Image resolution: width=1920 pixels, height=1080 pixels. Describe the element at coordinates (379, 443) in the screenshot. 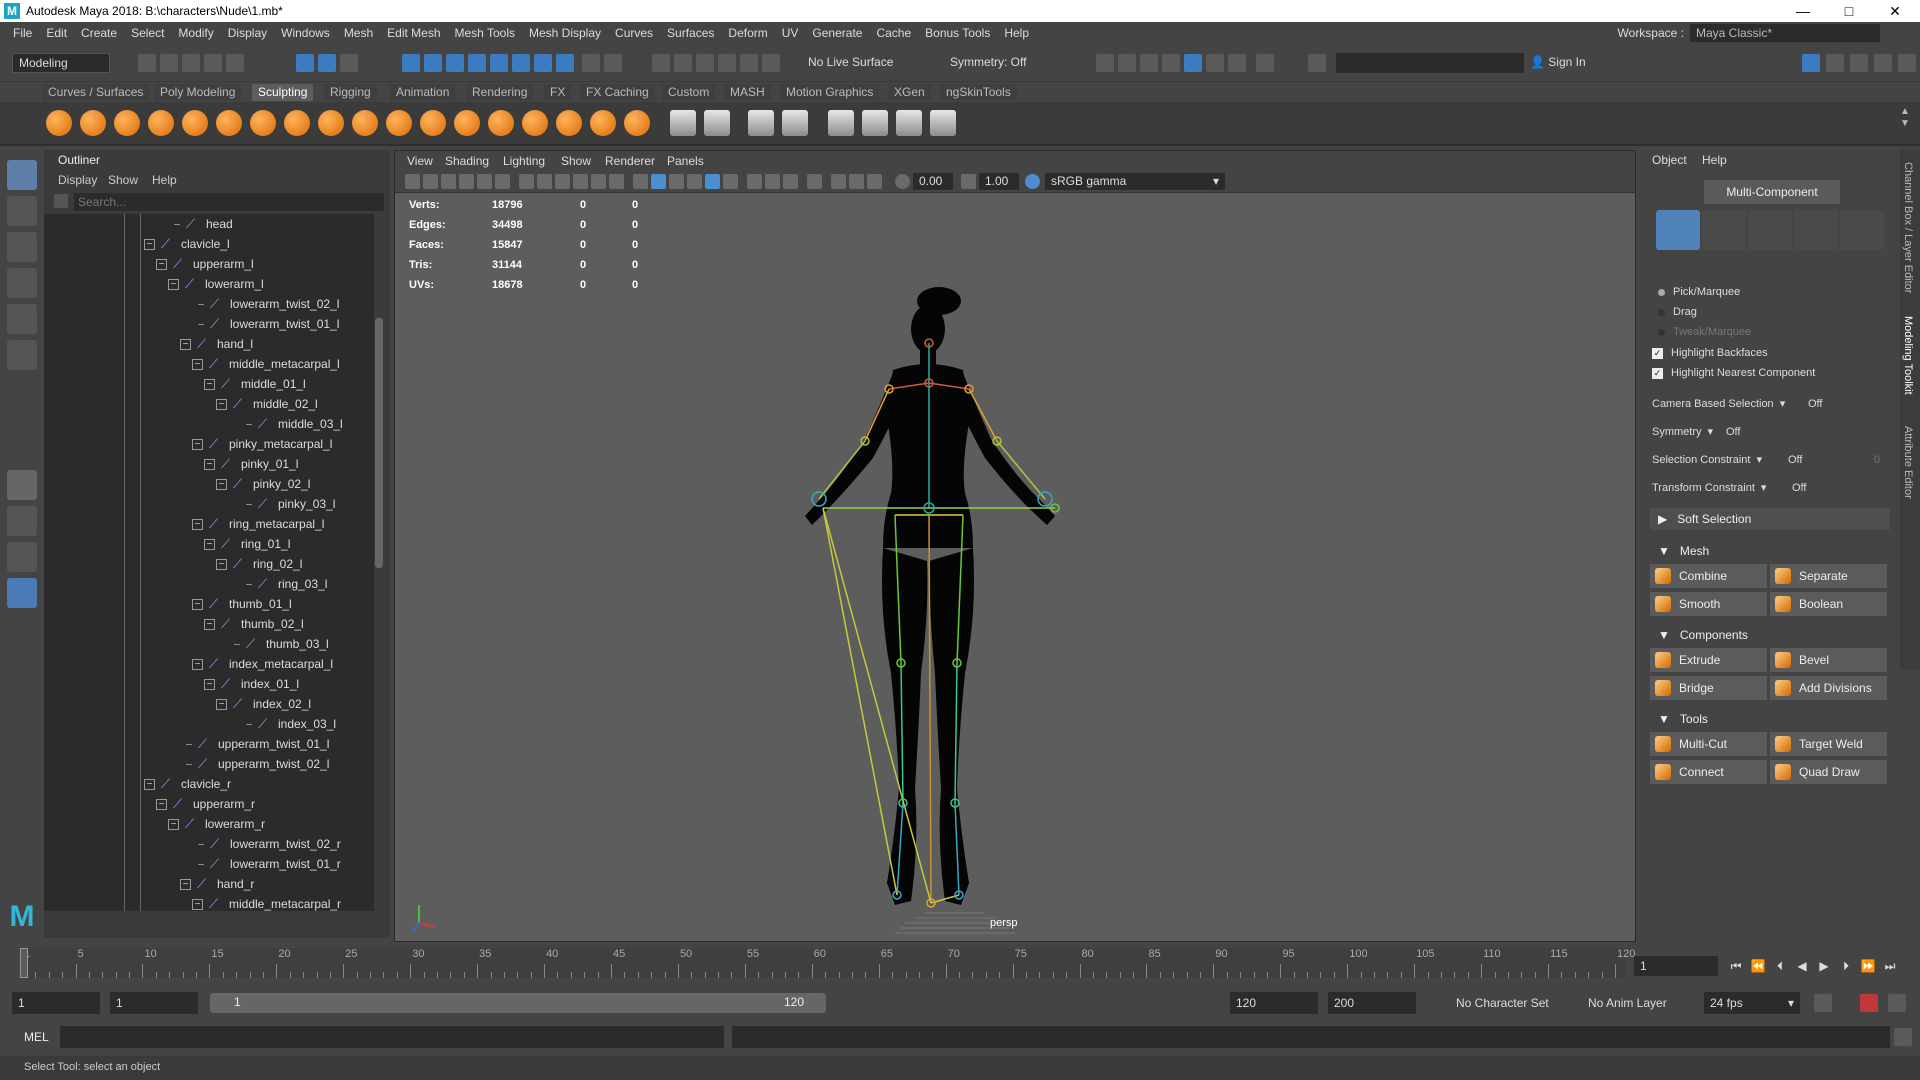

I see `outliner-scroll-thumb` at that location.